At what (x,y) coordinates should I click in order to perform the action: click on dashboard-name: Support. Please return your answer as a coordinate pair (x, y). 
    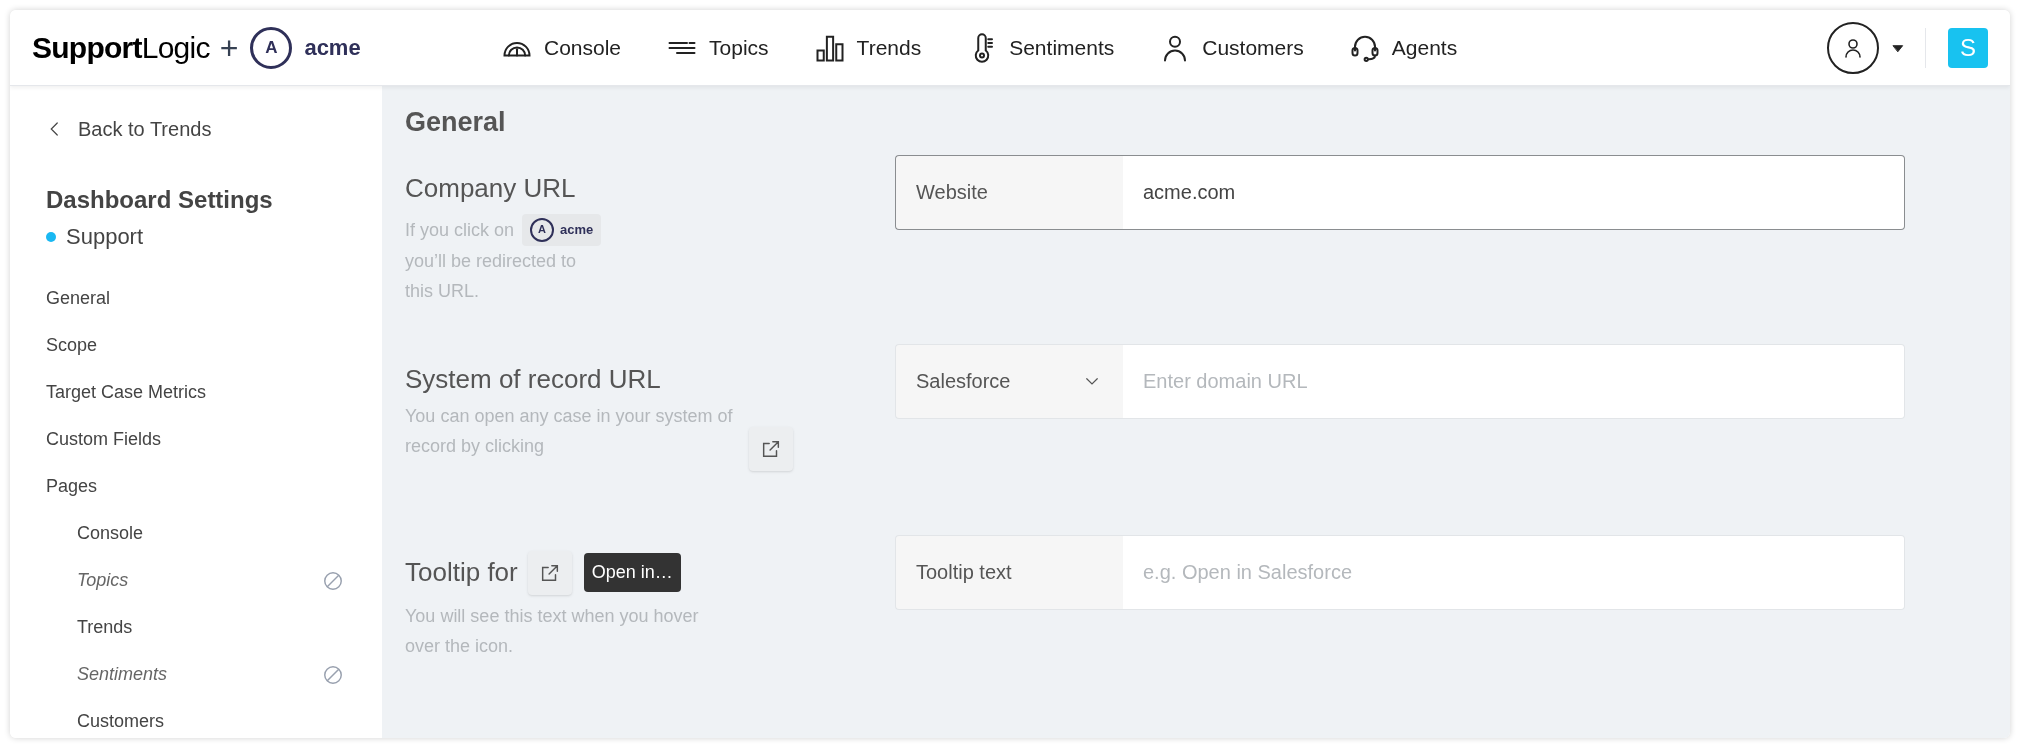
    Looking at the image, I should click on (105, 237).